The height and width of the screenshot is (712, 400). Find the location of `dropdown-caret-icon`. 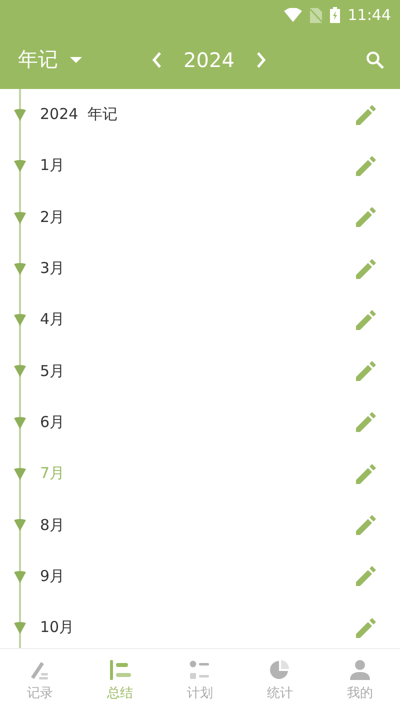

dropdown-caret-icon is located at coordinates (76, 59).